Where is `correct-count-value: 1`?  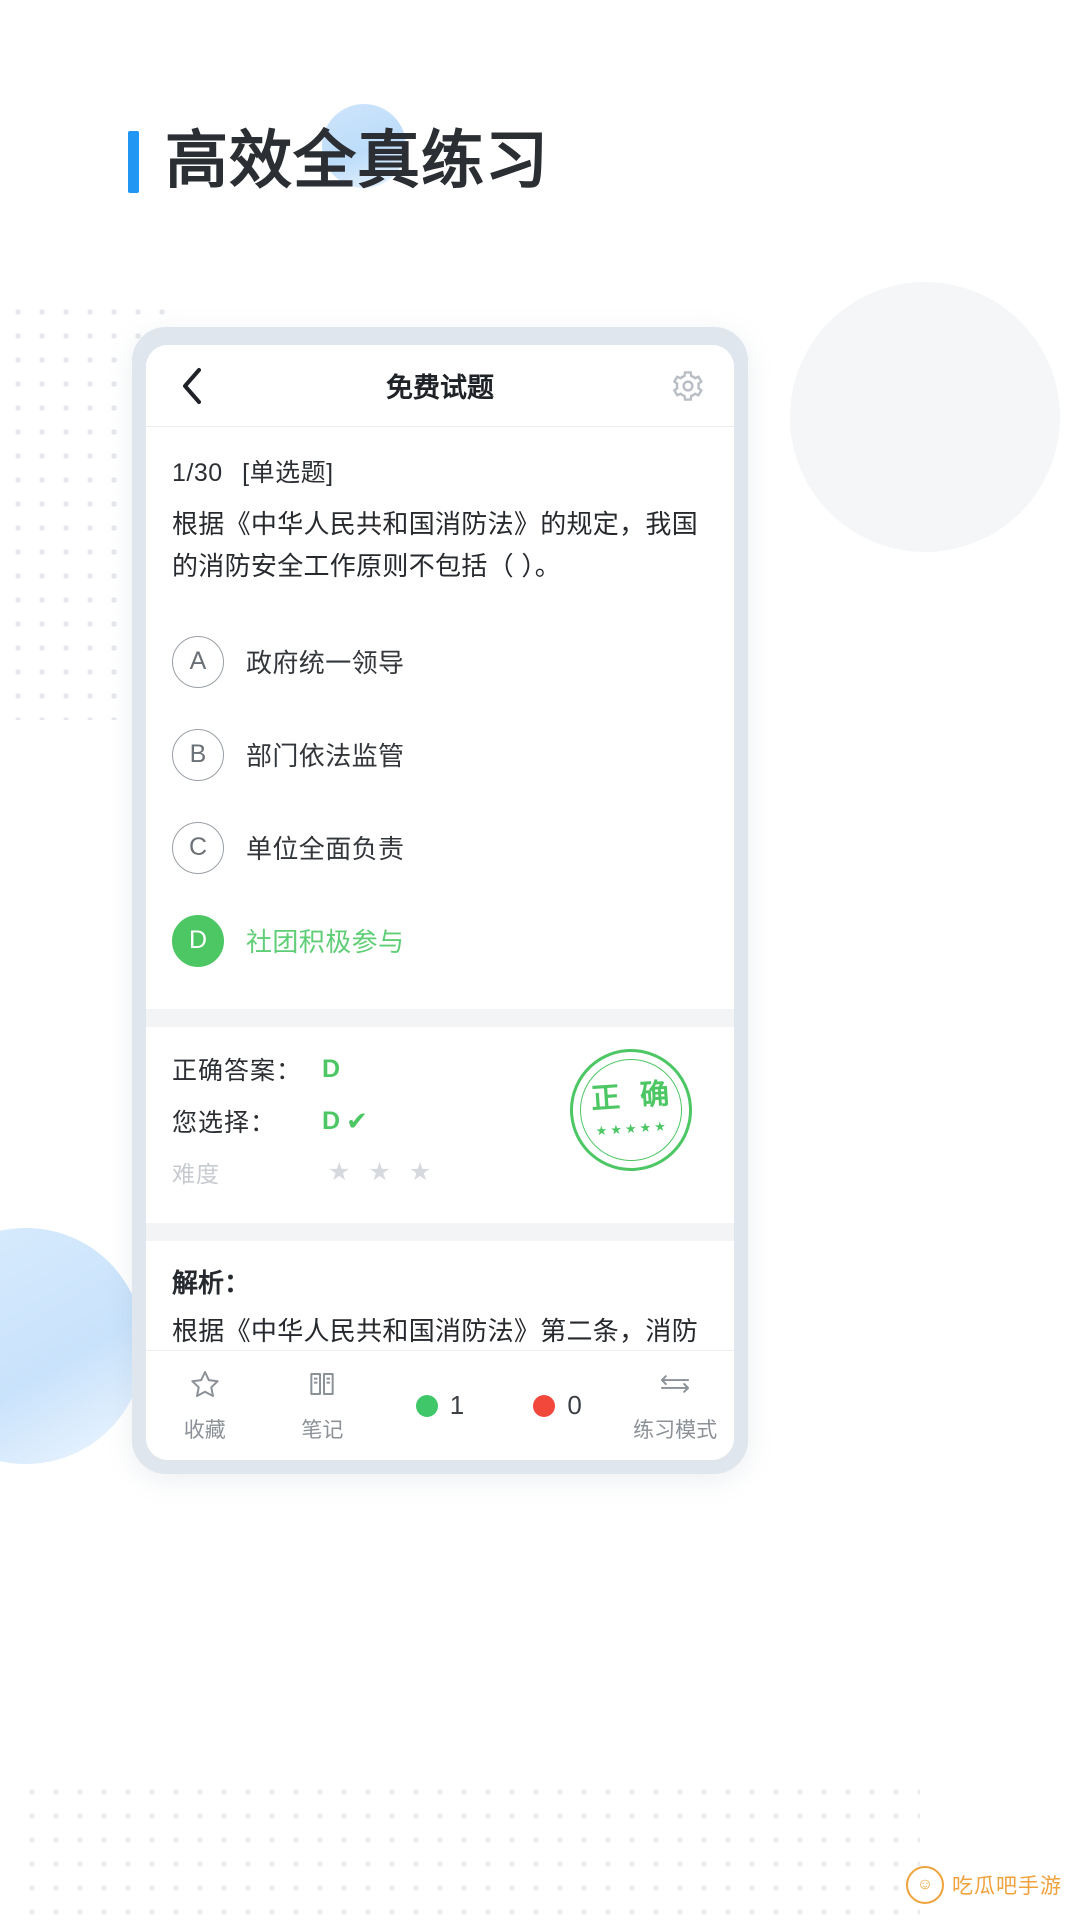 correct-count-value: 1 is located at coordinates (457, 1405).